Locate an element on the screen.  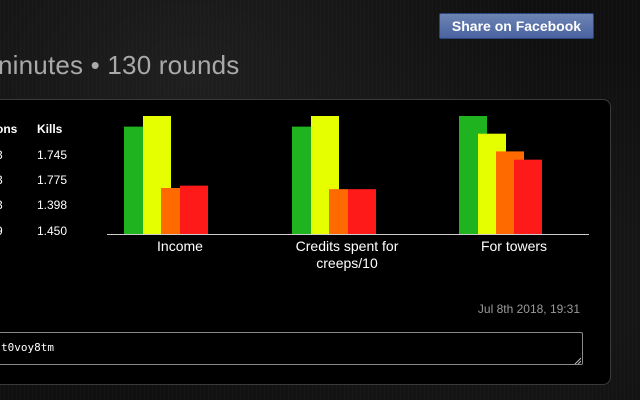
category-label-3: For towers is located at coordinates (514, 246).